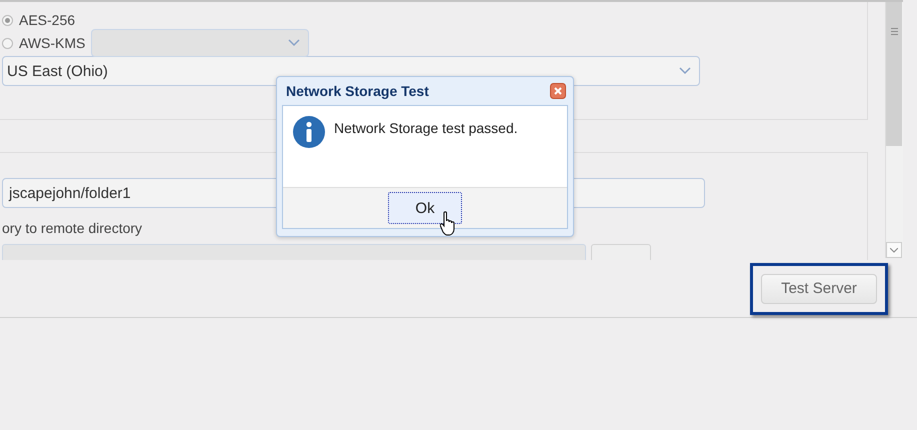  Describe the element at coordinates (47, 20) in the screenshot. I see `radio-label: AES-256` at that location.